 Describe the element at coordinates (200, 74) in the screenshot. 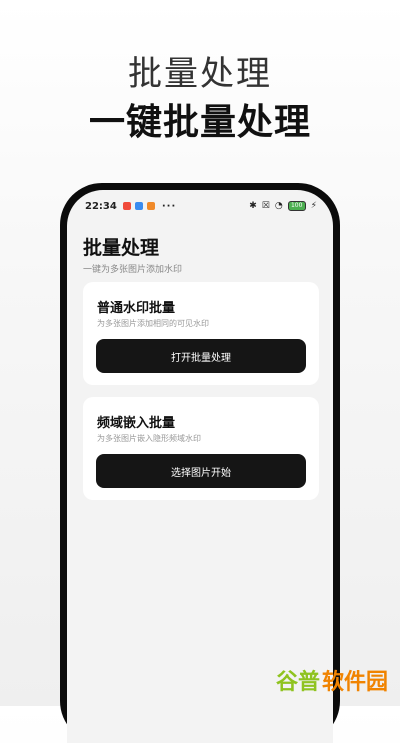

I see `promo-subtitle: 批量处理` at that location.